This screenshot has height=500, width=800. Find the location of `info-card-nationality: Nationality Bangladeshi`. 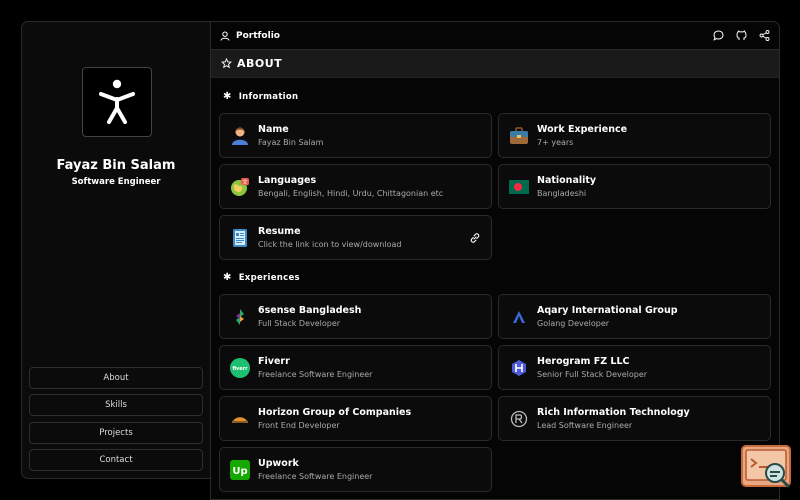

info-card-nationality: Nationality Bangladeshi is located at coordinates (634, 186).